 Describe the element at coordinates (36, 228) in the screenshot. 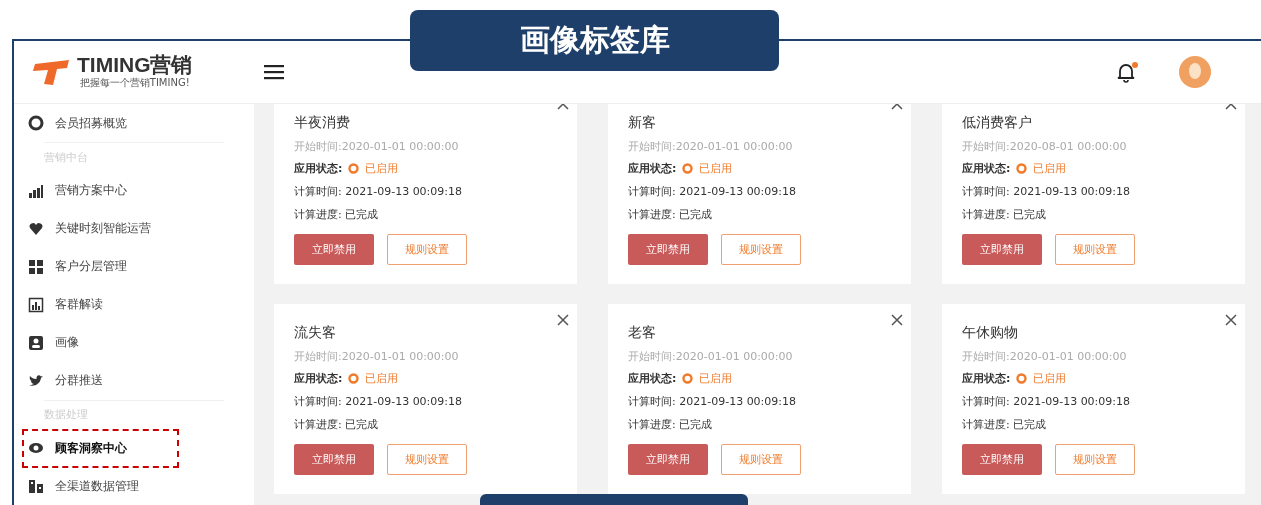

I see `heart-icon` at that location.